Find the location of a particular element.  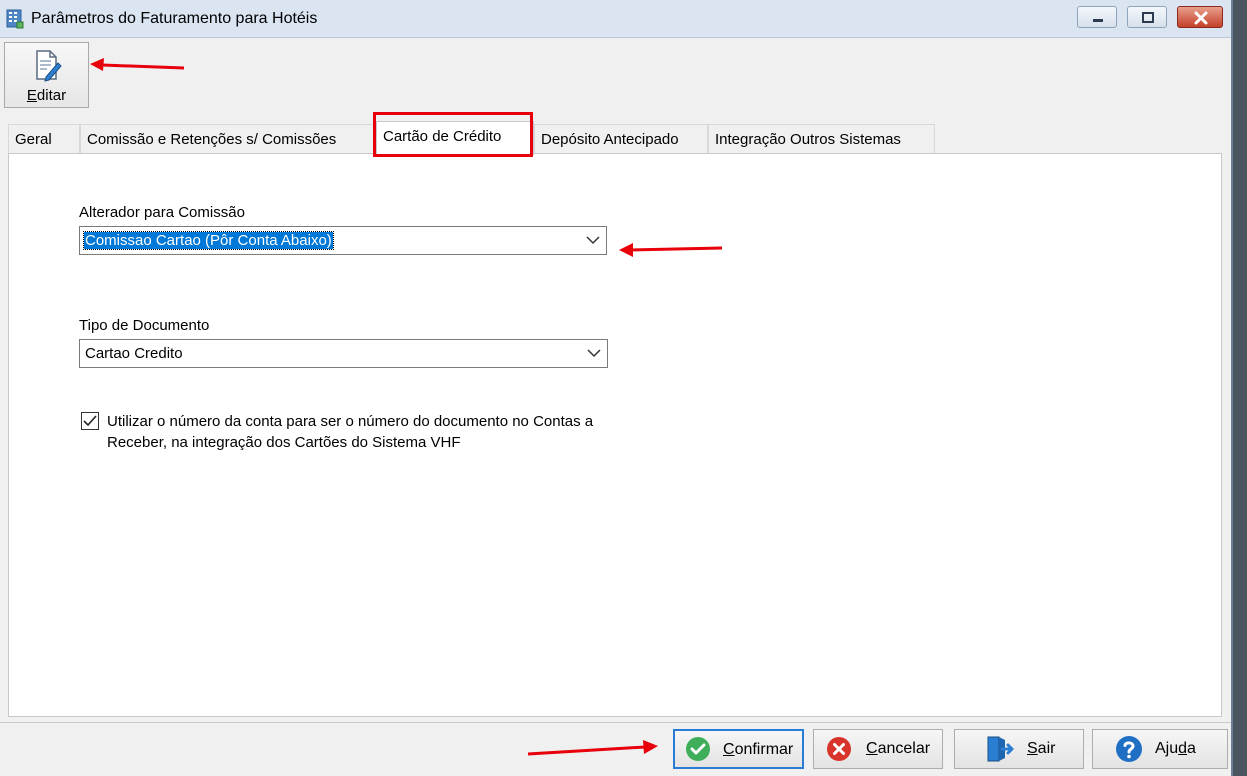

edit-button: Editar is located at coordinates (46, 75).